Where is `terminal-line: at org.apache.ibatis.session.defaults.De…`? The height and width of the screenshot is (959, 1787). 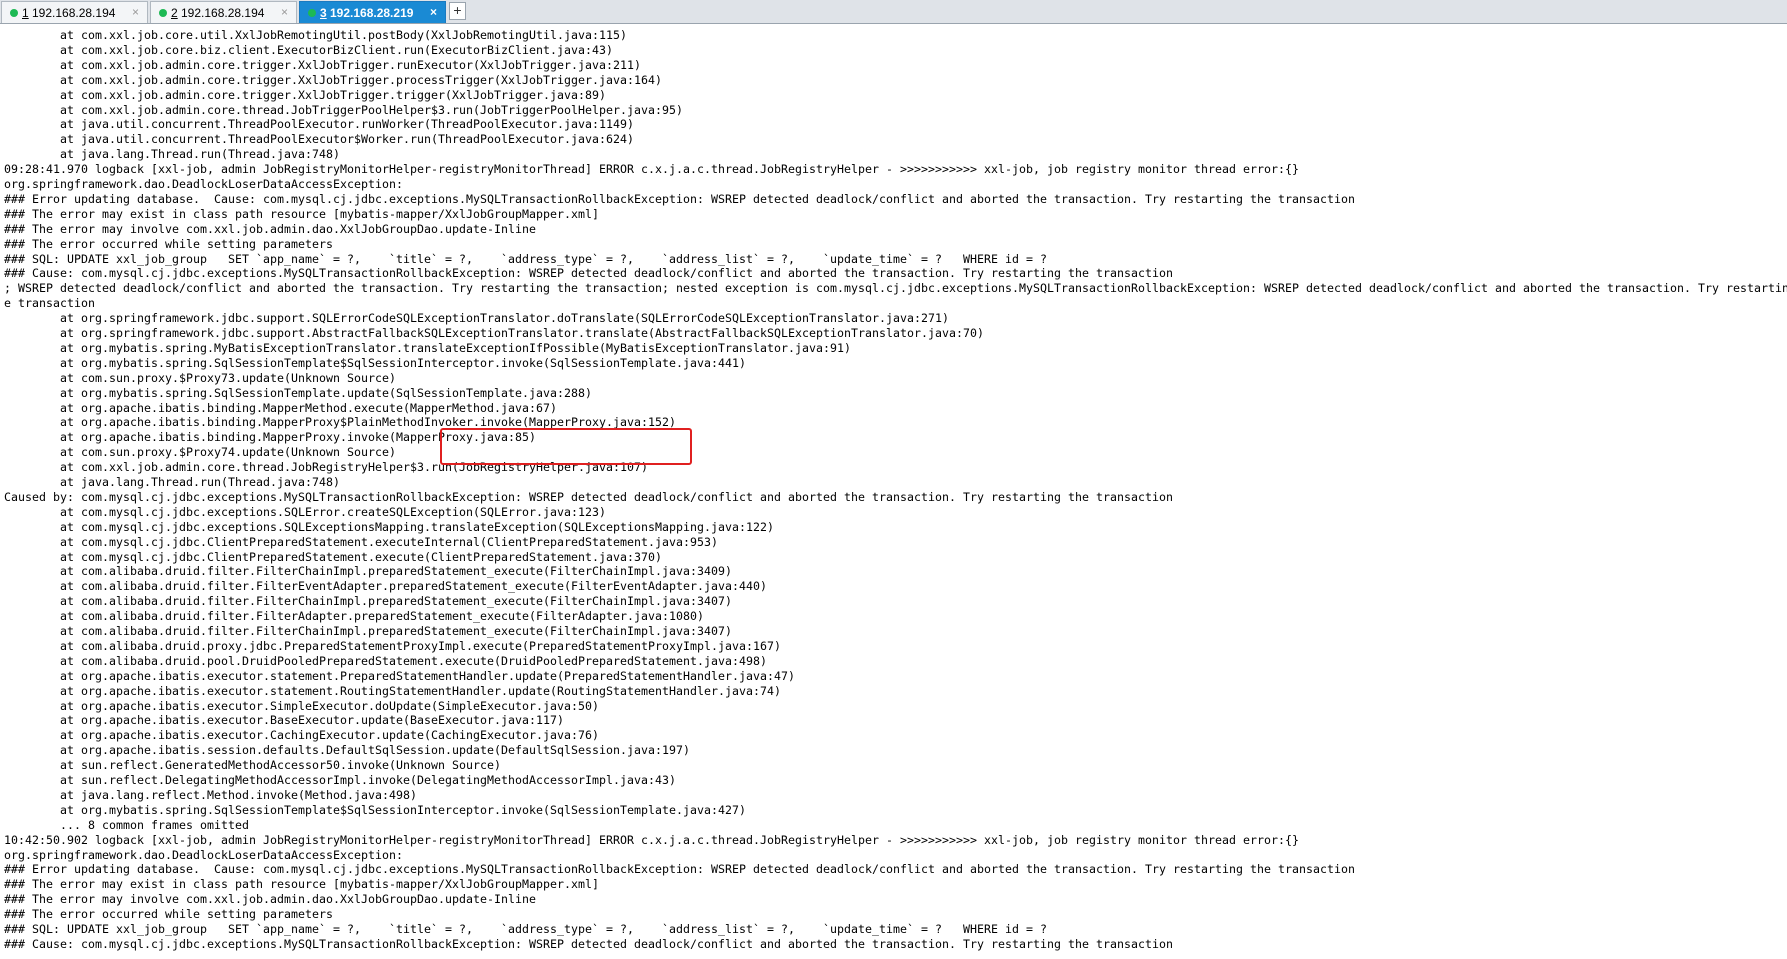 terminal-line: at org.apache.ibatis.session.defaults.De… is located at coordinates (347, 750).